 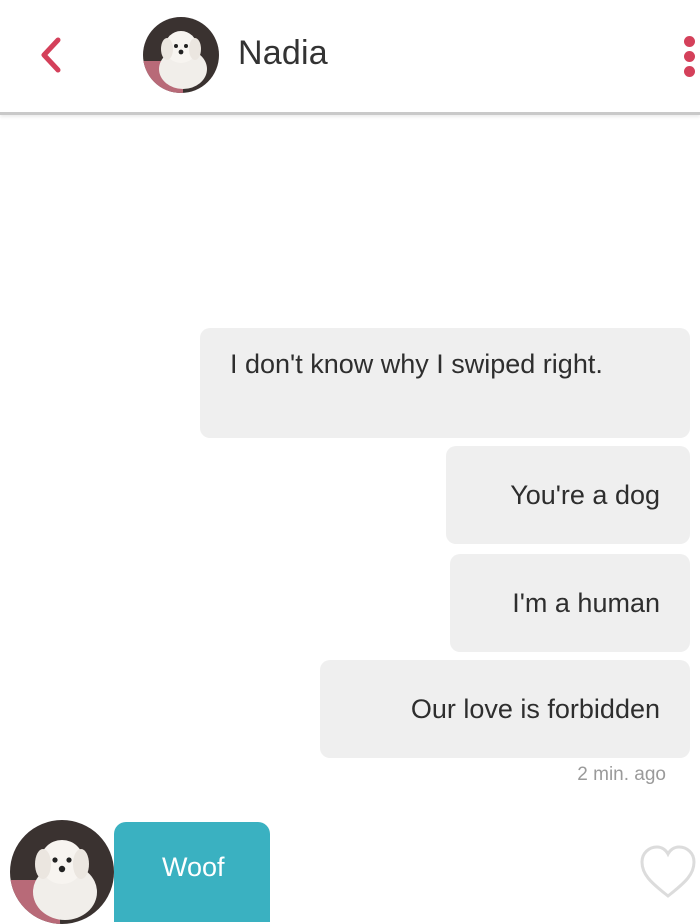 I want to click on chat-header: Nadia, so click(x=350, y=57).